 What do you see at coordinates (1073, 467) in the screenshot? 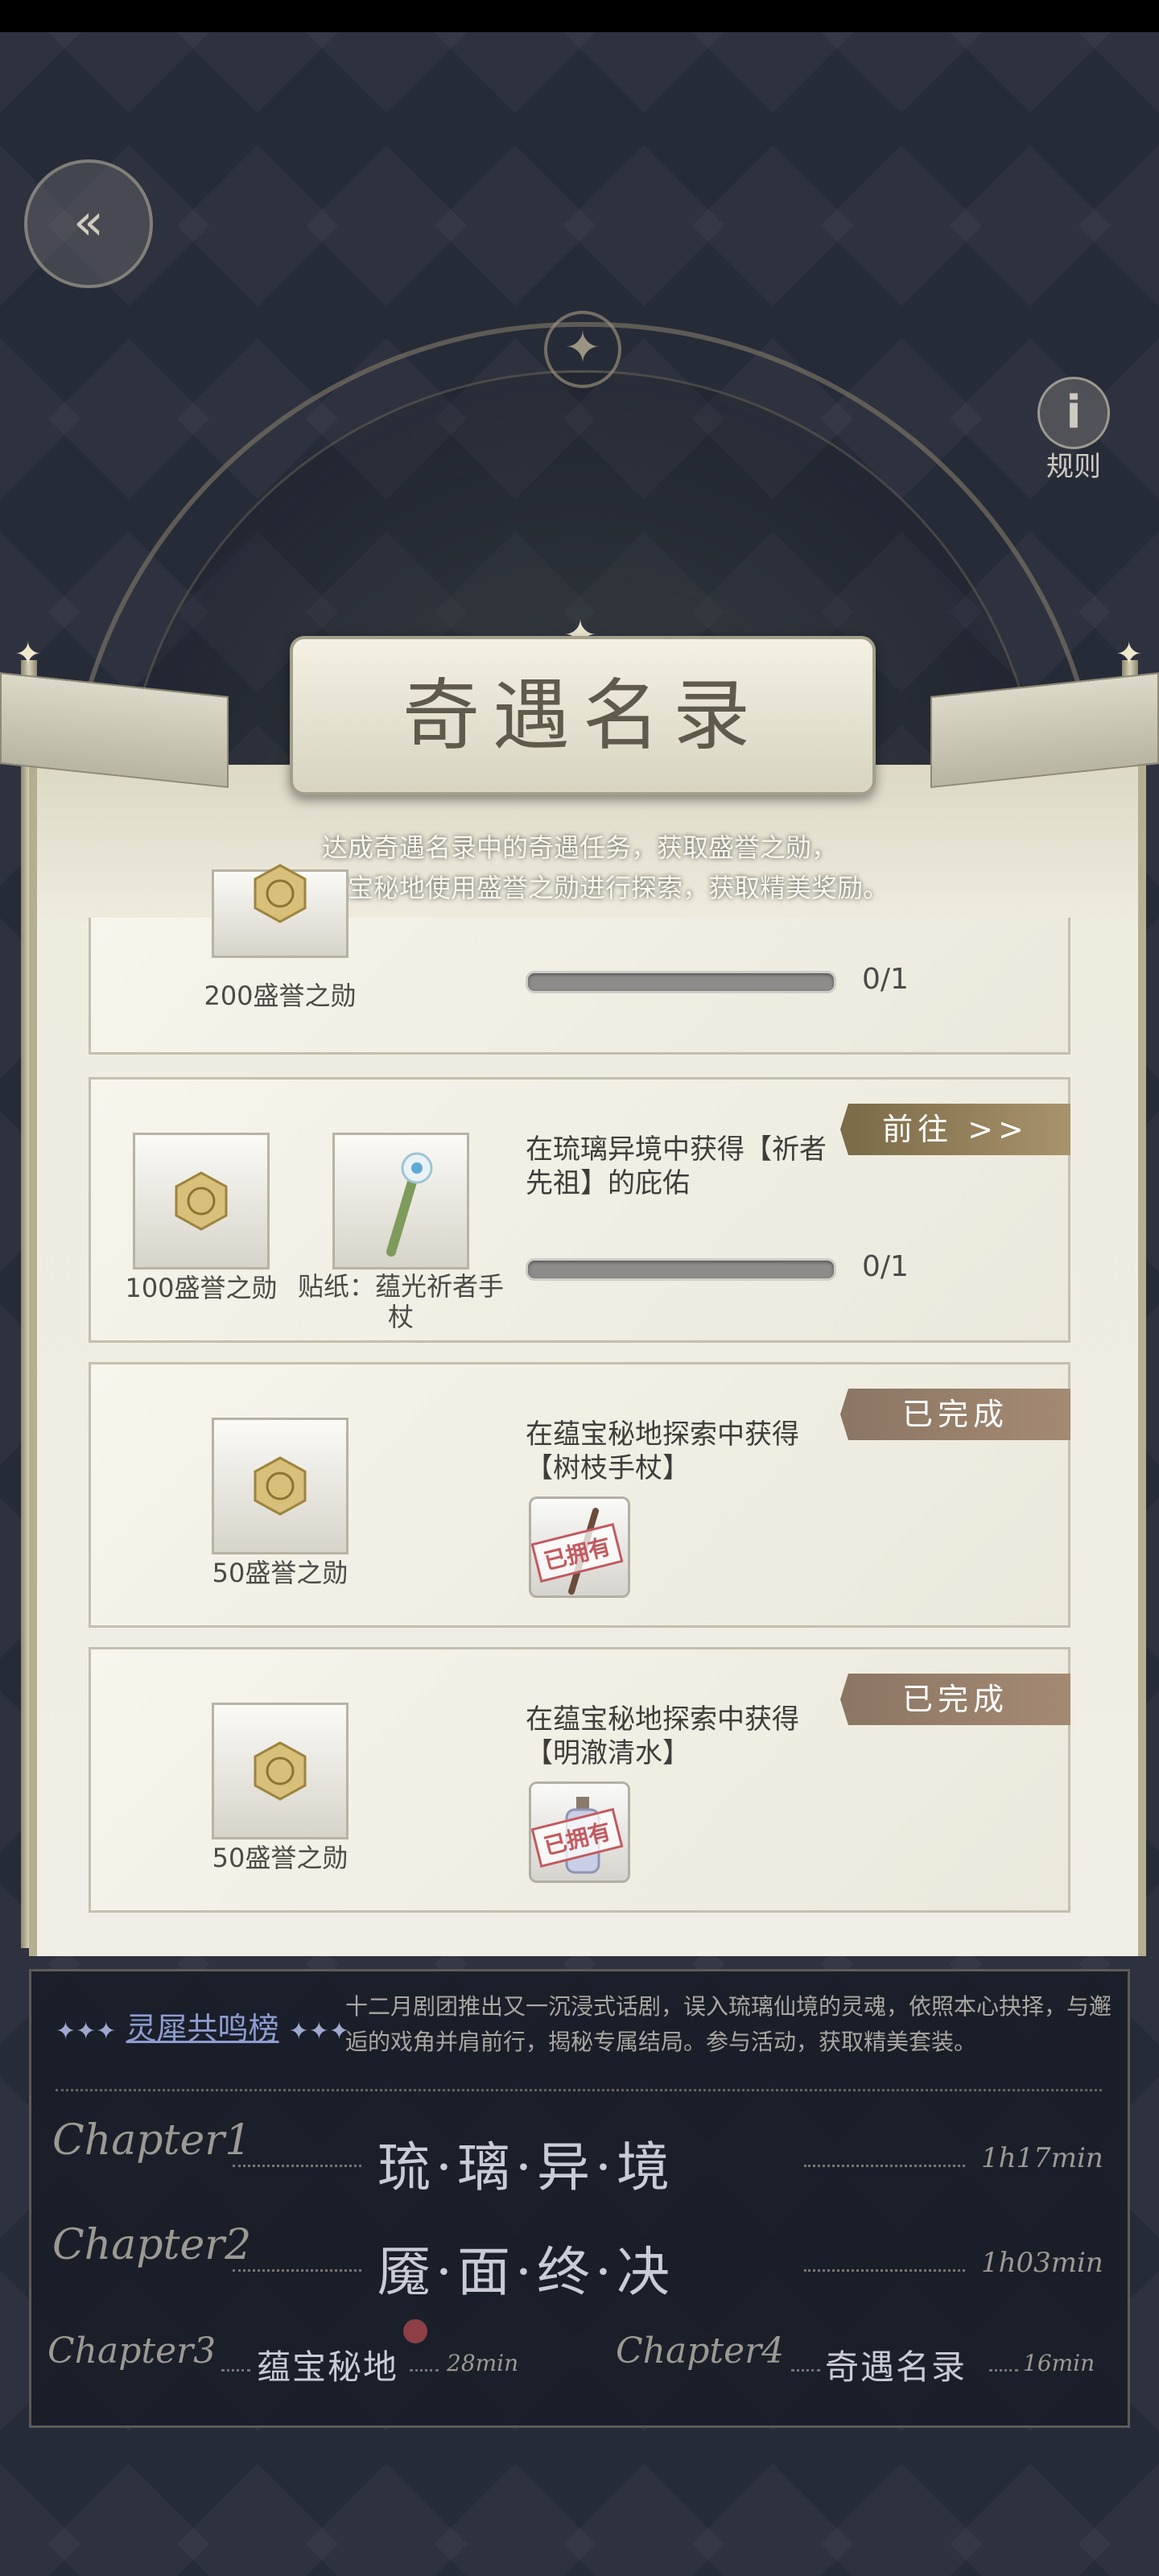
I see `rules-label: 规则` at bounding box center [1073, 467].